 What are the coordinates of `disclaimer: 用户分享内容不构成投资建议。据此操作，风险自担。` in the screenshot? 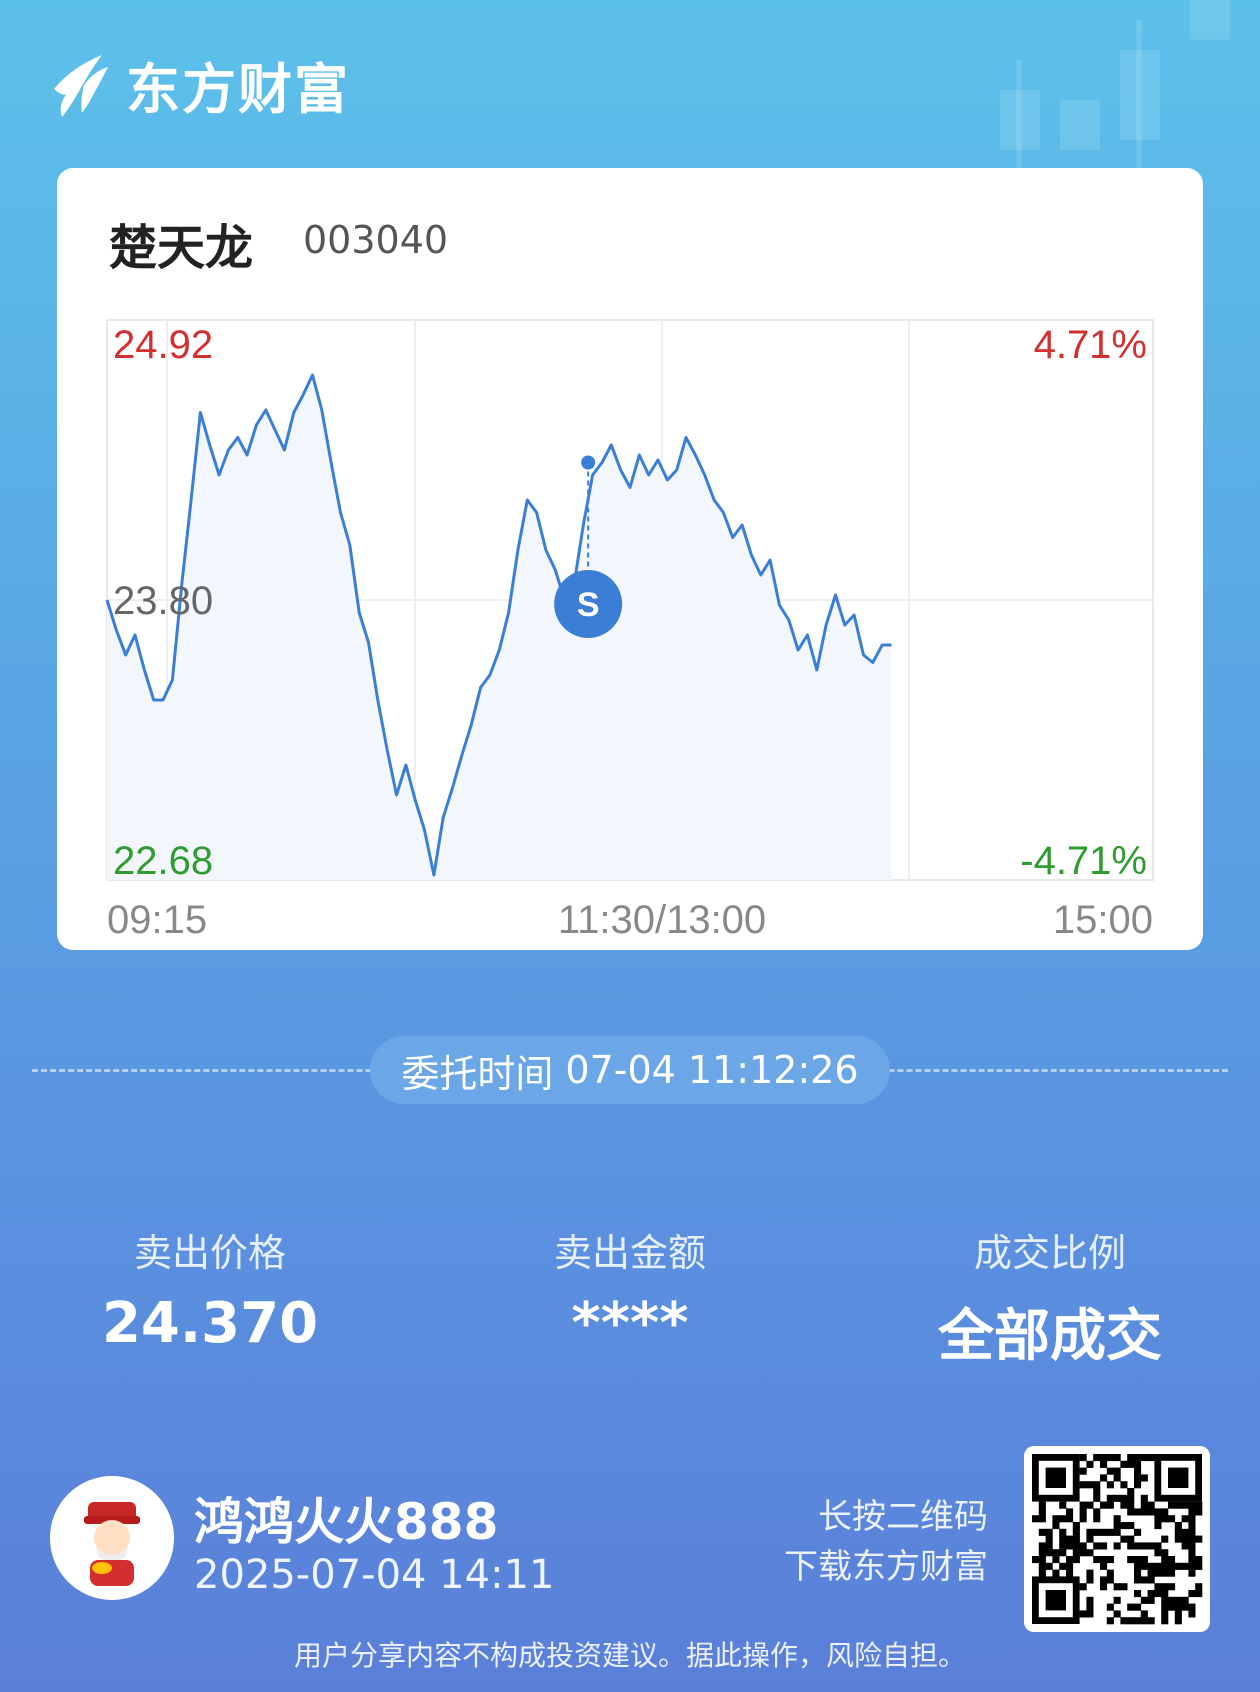 It's located at (629, 1655).